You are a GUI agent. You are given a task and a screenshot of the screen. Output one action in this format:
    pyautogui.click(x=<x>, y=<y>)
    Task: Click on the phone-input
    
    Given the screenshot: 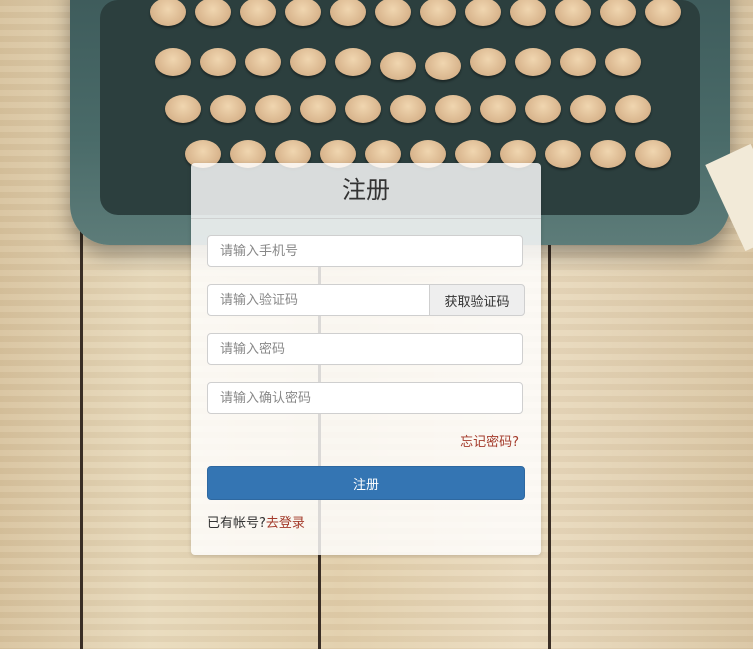 What is the action you would take?
    pyautogui.click(x=365, y=251)
    